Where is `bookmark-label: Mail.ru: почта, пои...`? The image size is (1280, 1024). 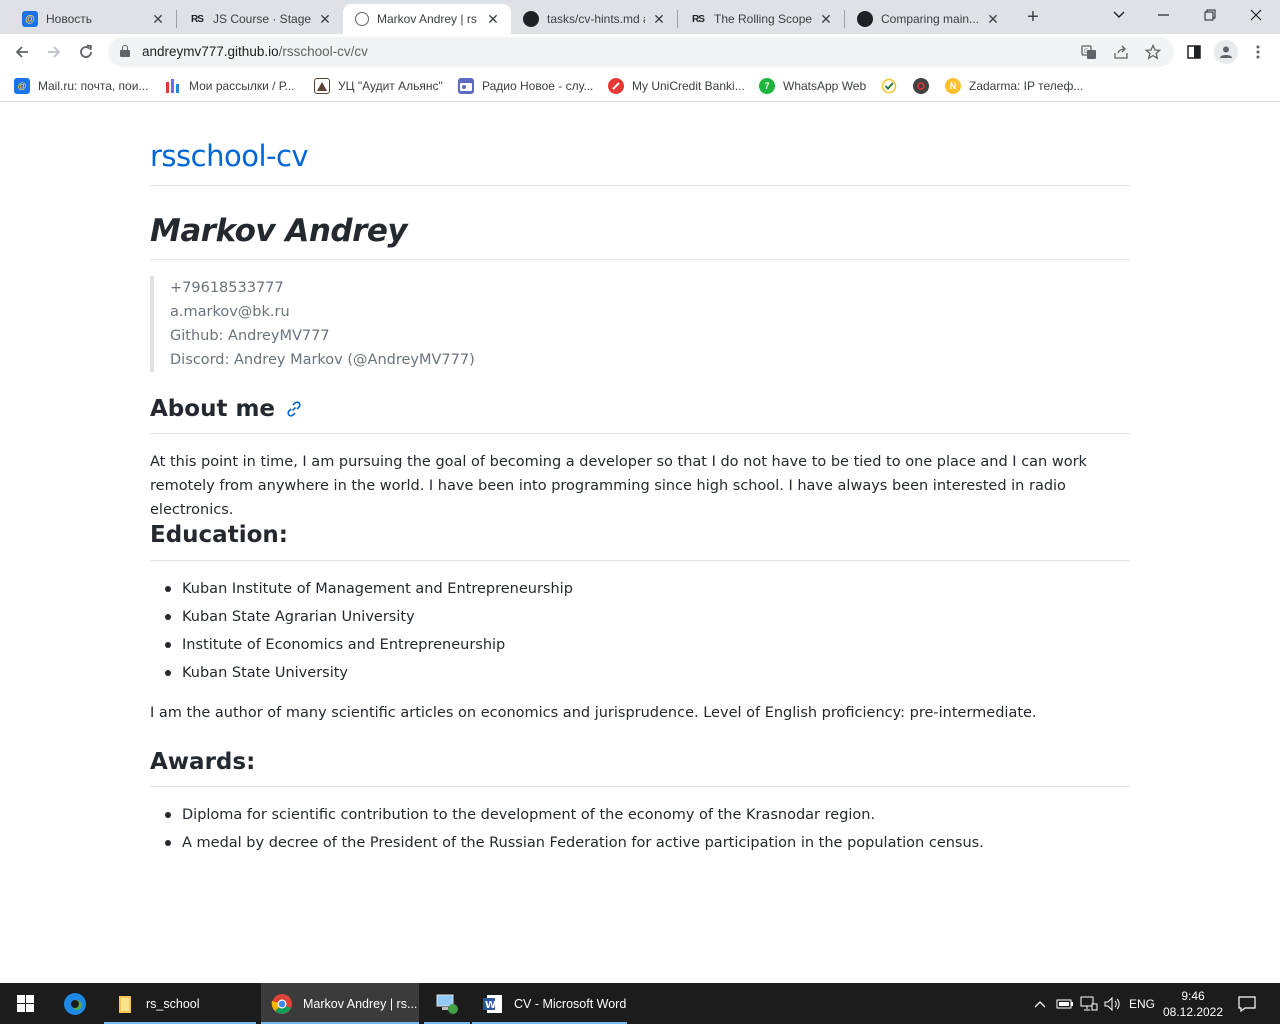
bookmark-label: Mail.ru: почта, пои... is located at coordinates (93, 86).